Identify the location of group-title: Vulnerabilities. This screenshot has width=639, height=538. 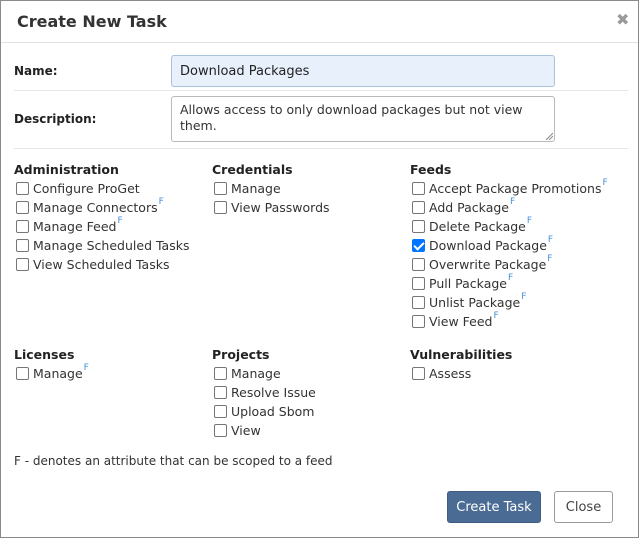
(461, 354).